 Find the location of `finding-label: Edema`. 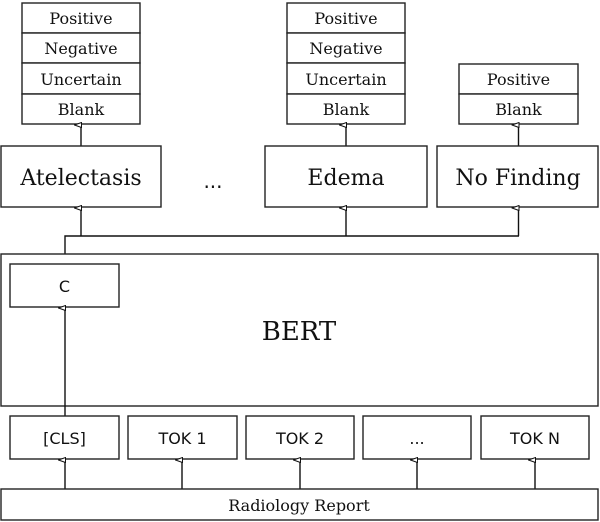

finding-label: Edema is located at coordinates (345, 178).